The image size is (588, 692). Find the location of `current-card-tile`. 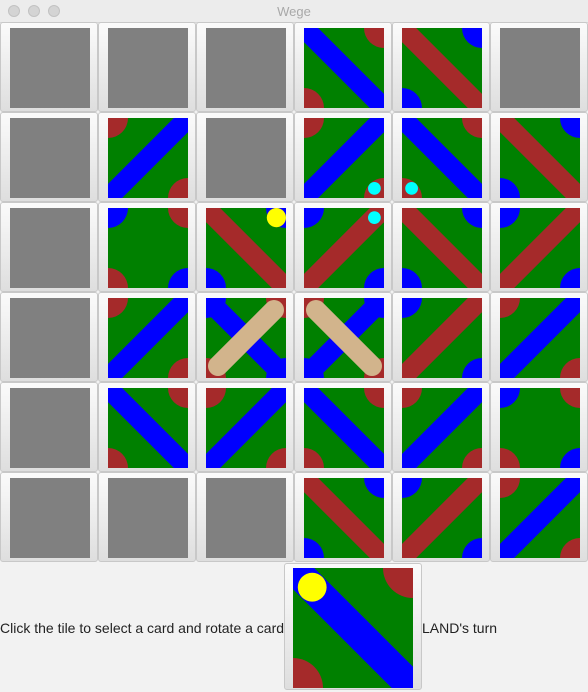

current-card-tile is located at coordinates (353, 628).